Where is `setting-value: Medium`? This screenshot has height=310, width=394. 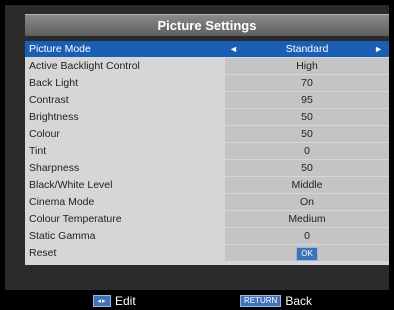 setting-value: Medium is located at coordinates (307, 219).